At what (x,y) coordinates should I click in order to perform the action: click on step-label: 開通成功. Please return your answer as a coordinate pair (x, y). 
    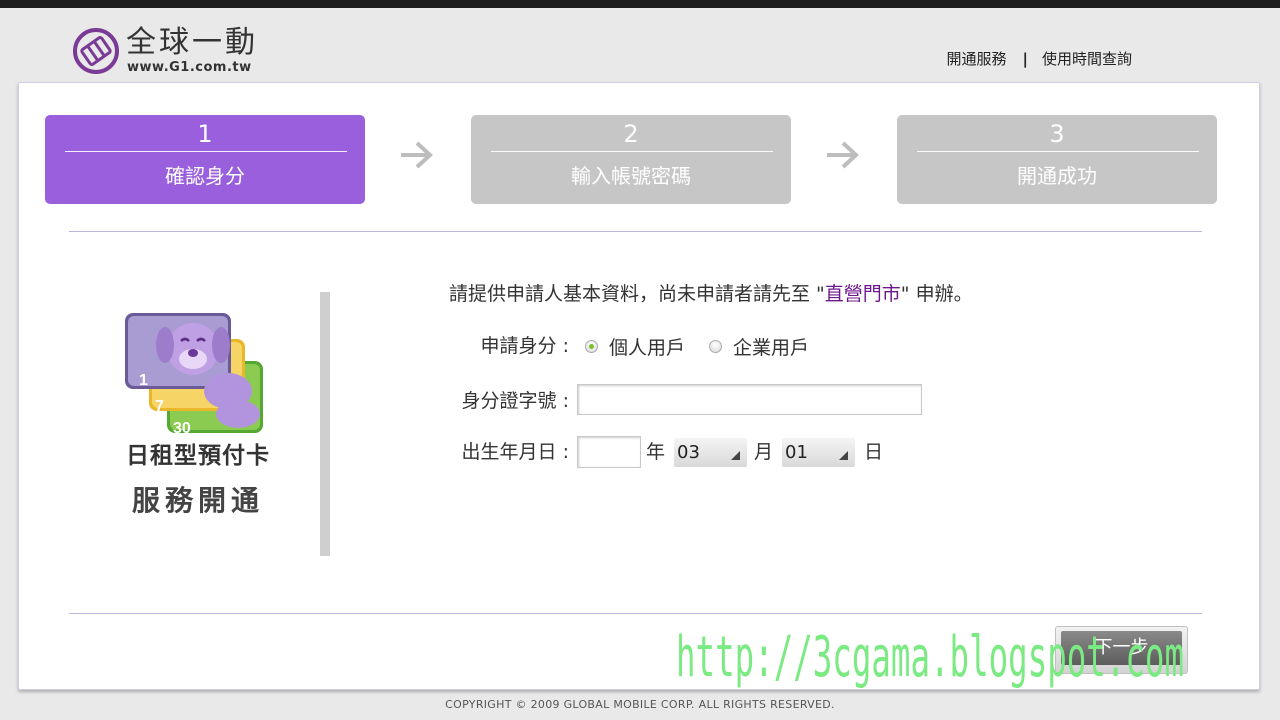
    Looking at the image, I should click on (1057, 176).